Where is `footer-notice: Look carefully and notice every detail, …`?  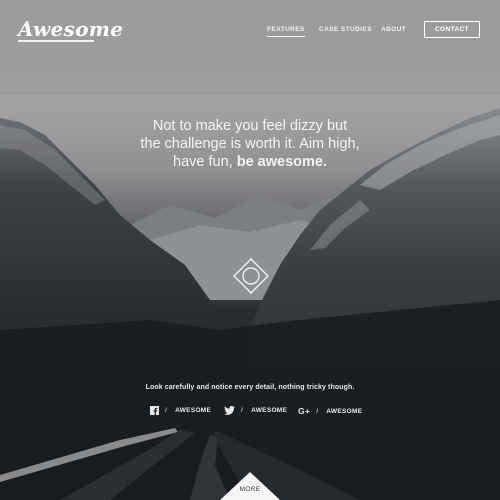
footer-notice: Look carefully and notice every detail, … is located at coordinates (250, 387).